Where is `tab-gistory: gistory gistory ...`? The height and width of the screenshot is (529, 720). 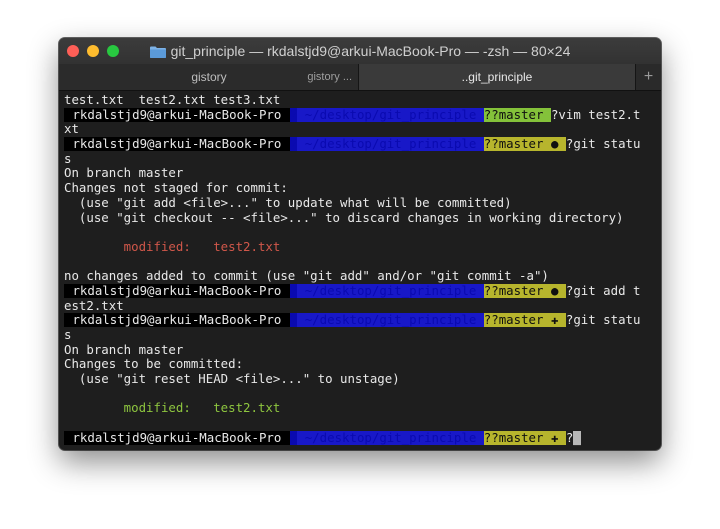 tab-gistory: gistory gistory ... is located at coordinates (209, 77).